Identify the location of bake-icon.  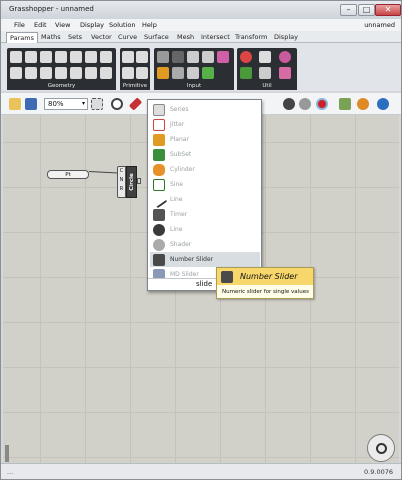
(345, 104).